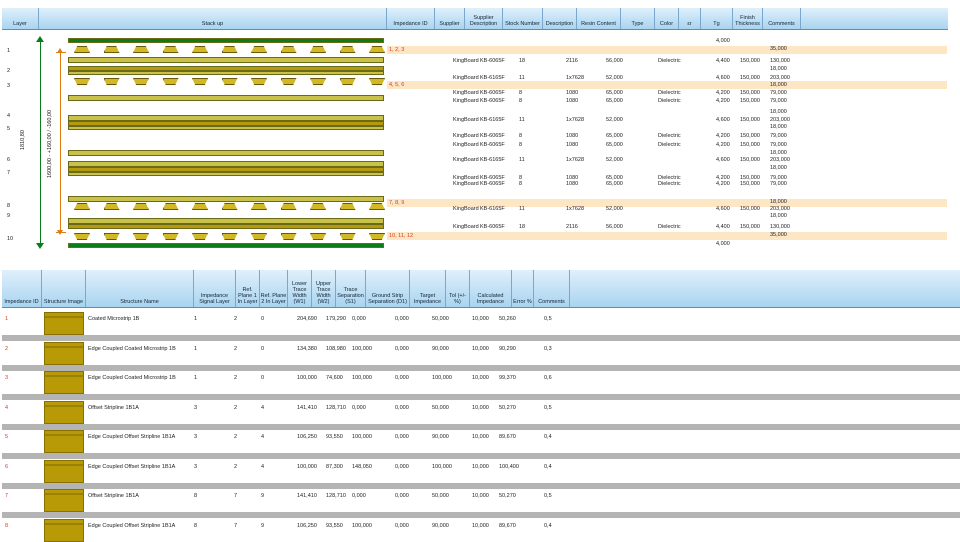 This screenshot has width=960, height=542. Describe the element at coordinates (507, 348) in the screenshot. I see `impedance-cell-calc: 90,290` at that location.